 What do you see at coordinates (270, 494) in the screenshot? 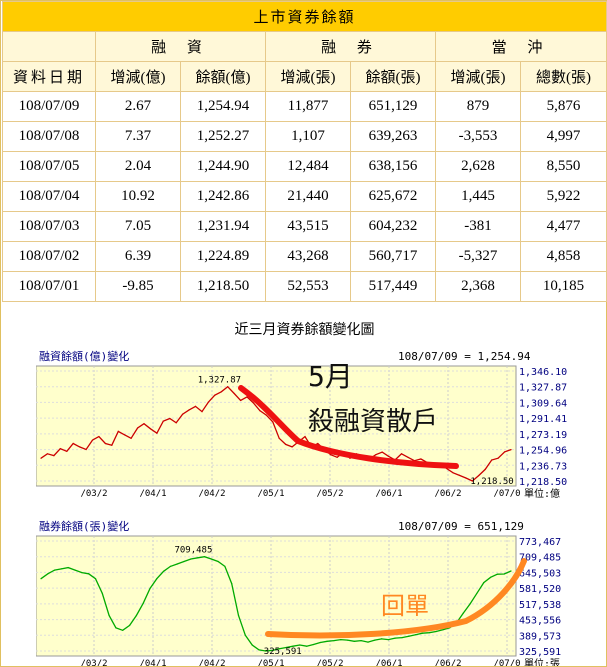
I see `x-tick-label: /05/1` at bounding box center [270, 494].